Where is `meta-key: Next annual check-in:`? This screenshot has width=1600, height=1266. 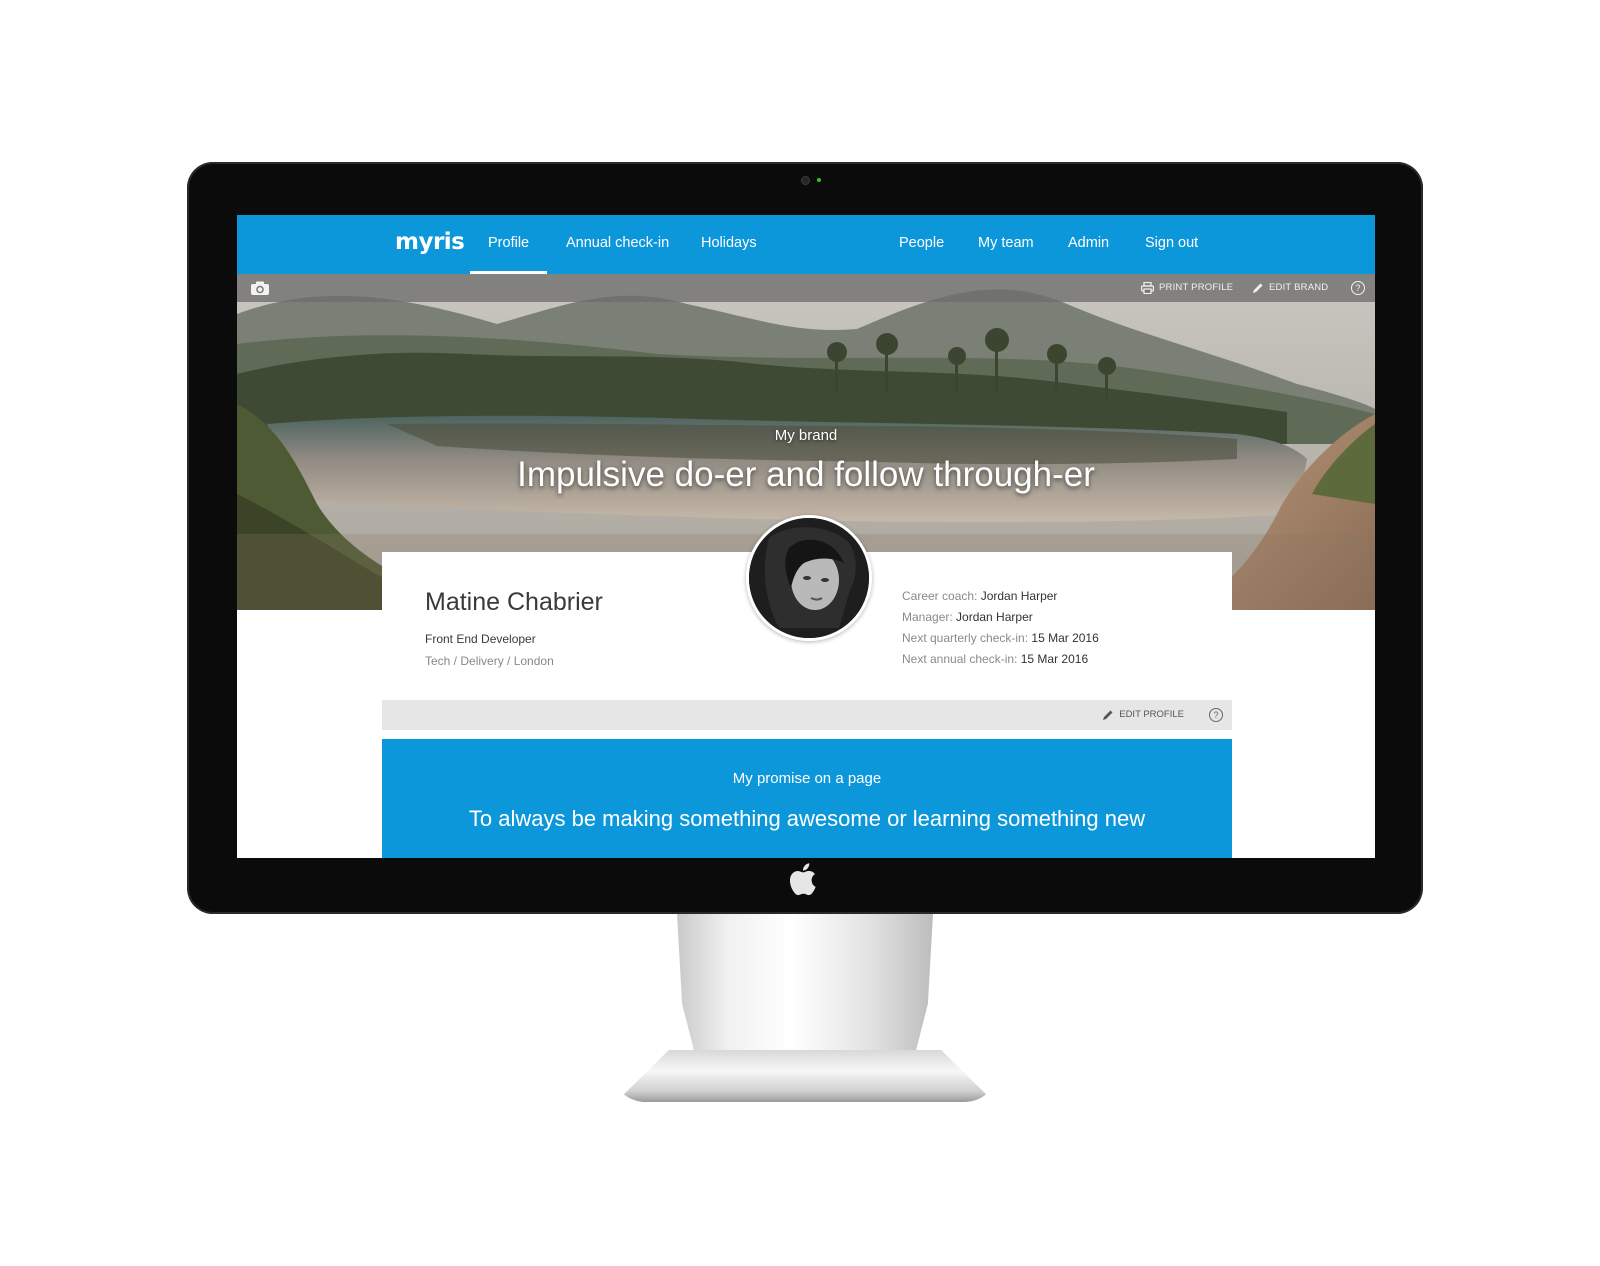
meta-key: Next annual check-in: is located at coordinates (961, 659).